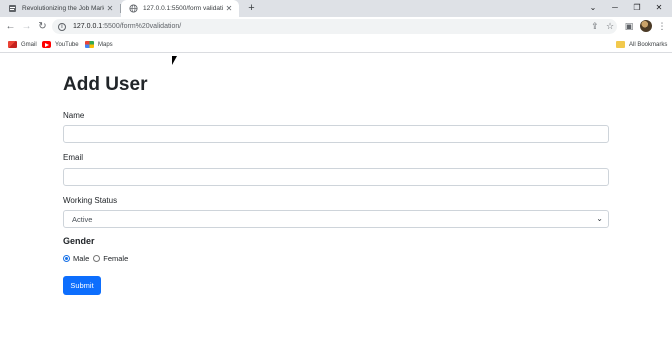 The width and height of the screenshot is (672, 360). Describe the element at coordinates (610, 26) in the screenshot. I see `bookmark-star-icon: ☆` at that location.